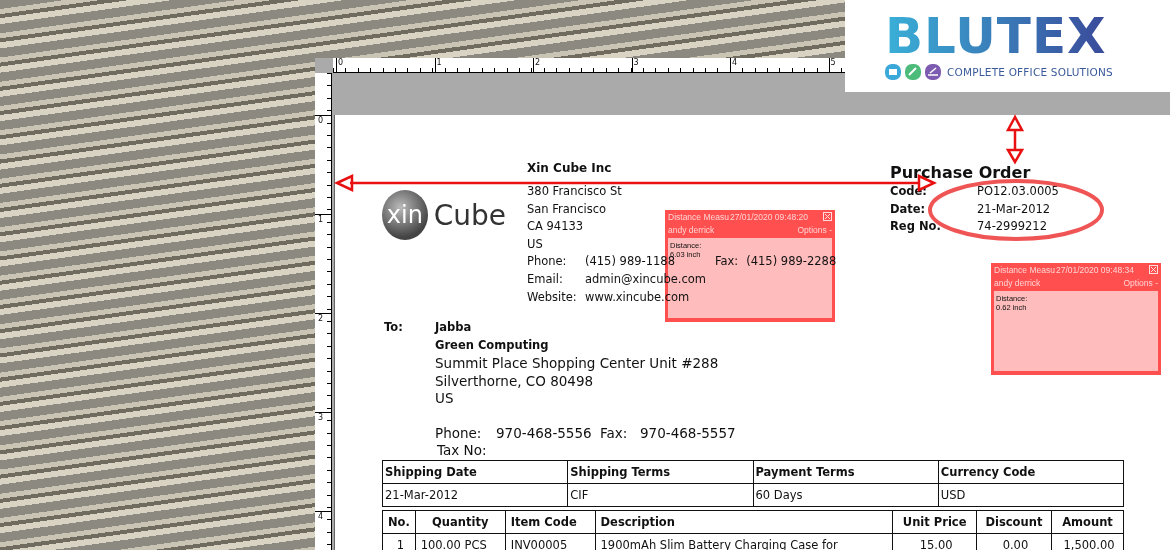  I want to click on column-header: Unit Price, so click(934, 522).